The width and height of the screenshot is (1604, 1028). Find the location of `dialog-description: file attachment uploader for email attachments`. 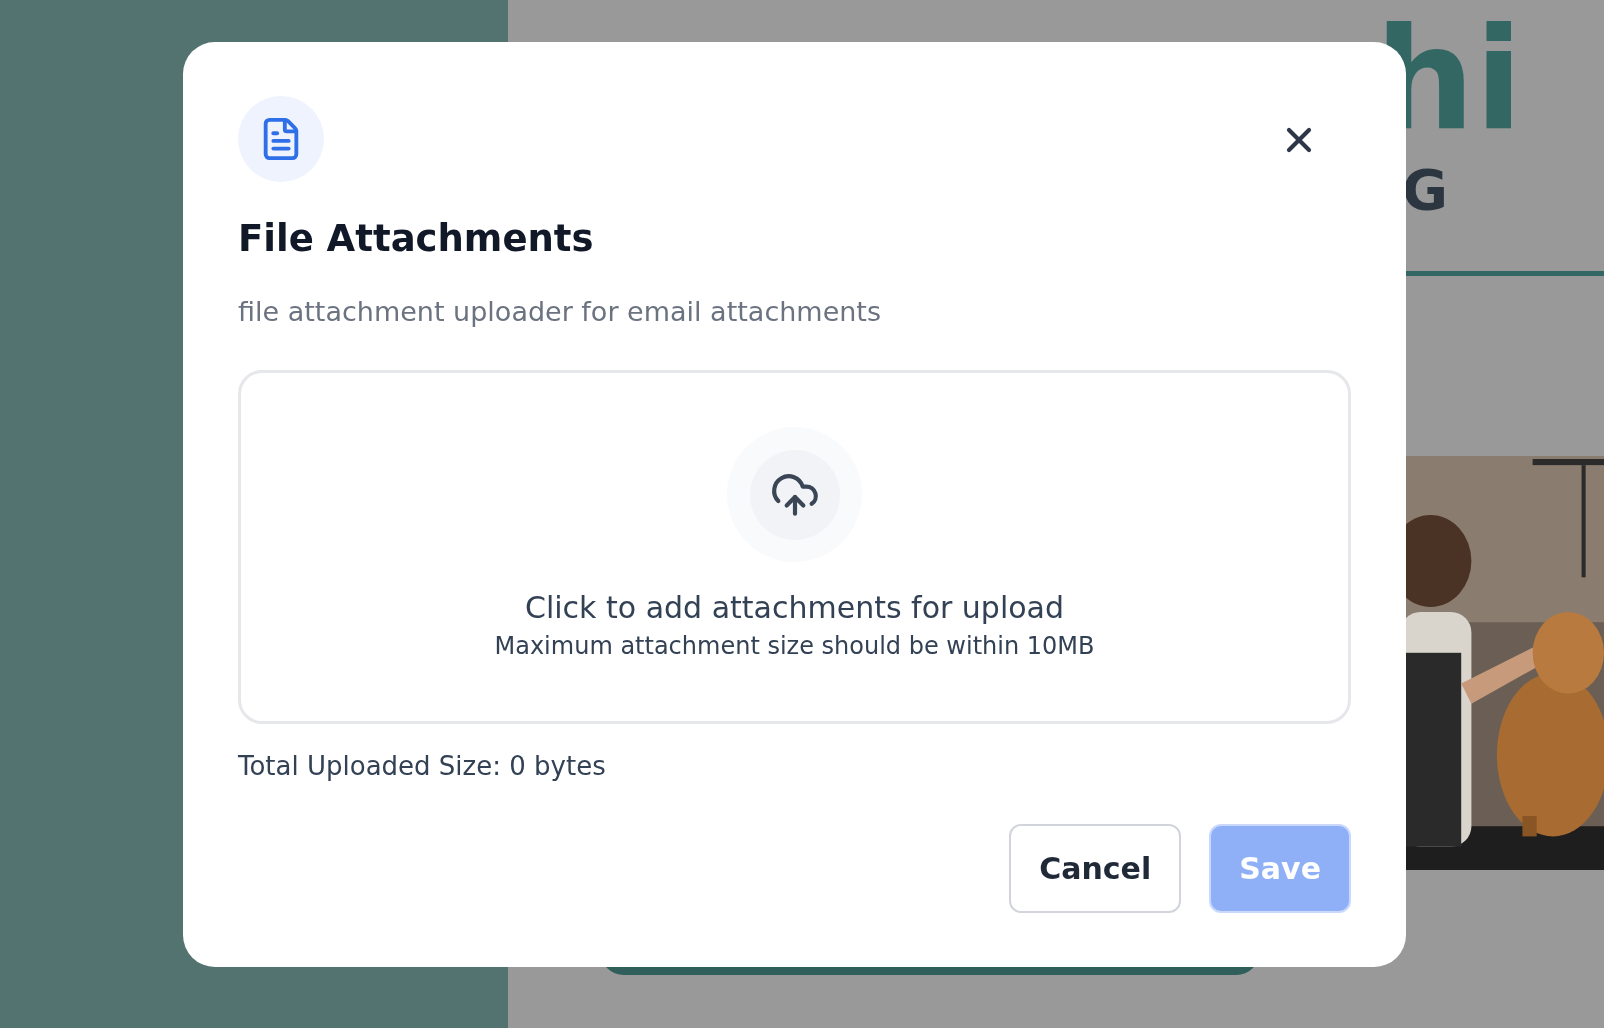

dialog-description: file attachment uploader for email attachments is located at coordinates (560, 312).